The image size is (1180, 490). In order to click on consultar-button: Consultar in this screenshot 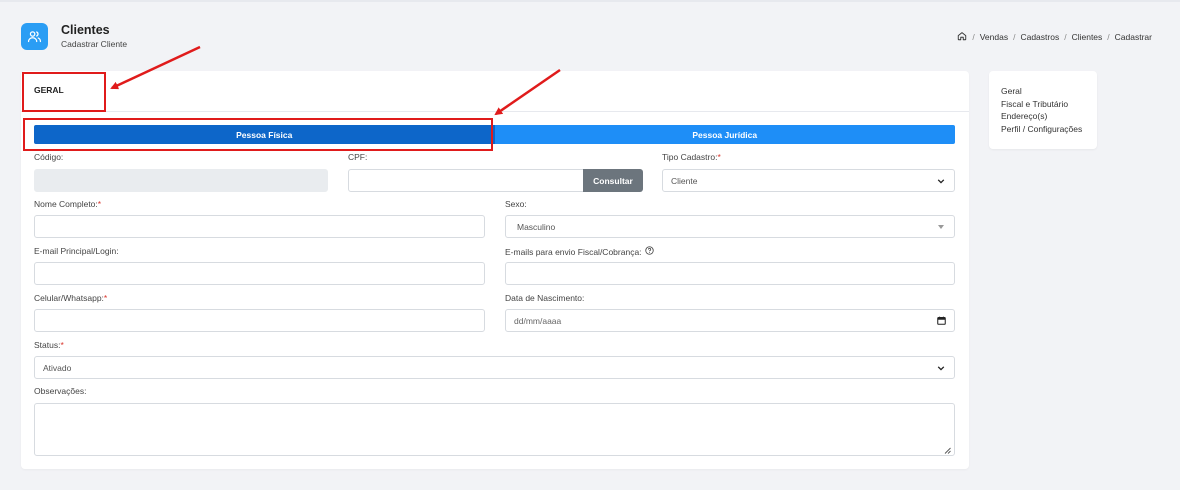, I will do `click(613, 180)`.